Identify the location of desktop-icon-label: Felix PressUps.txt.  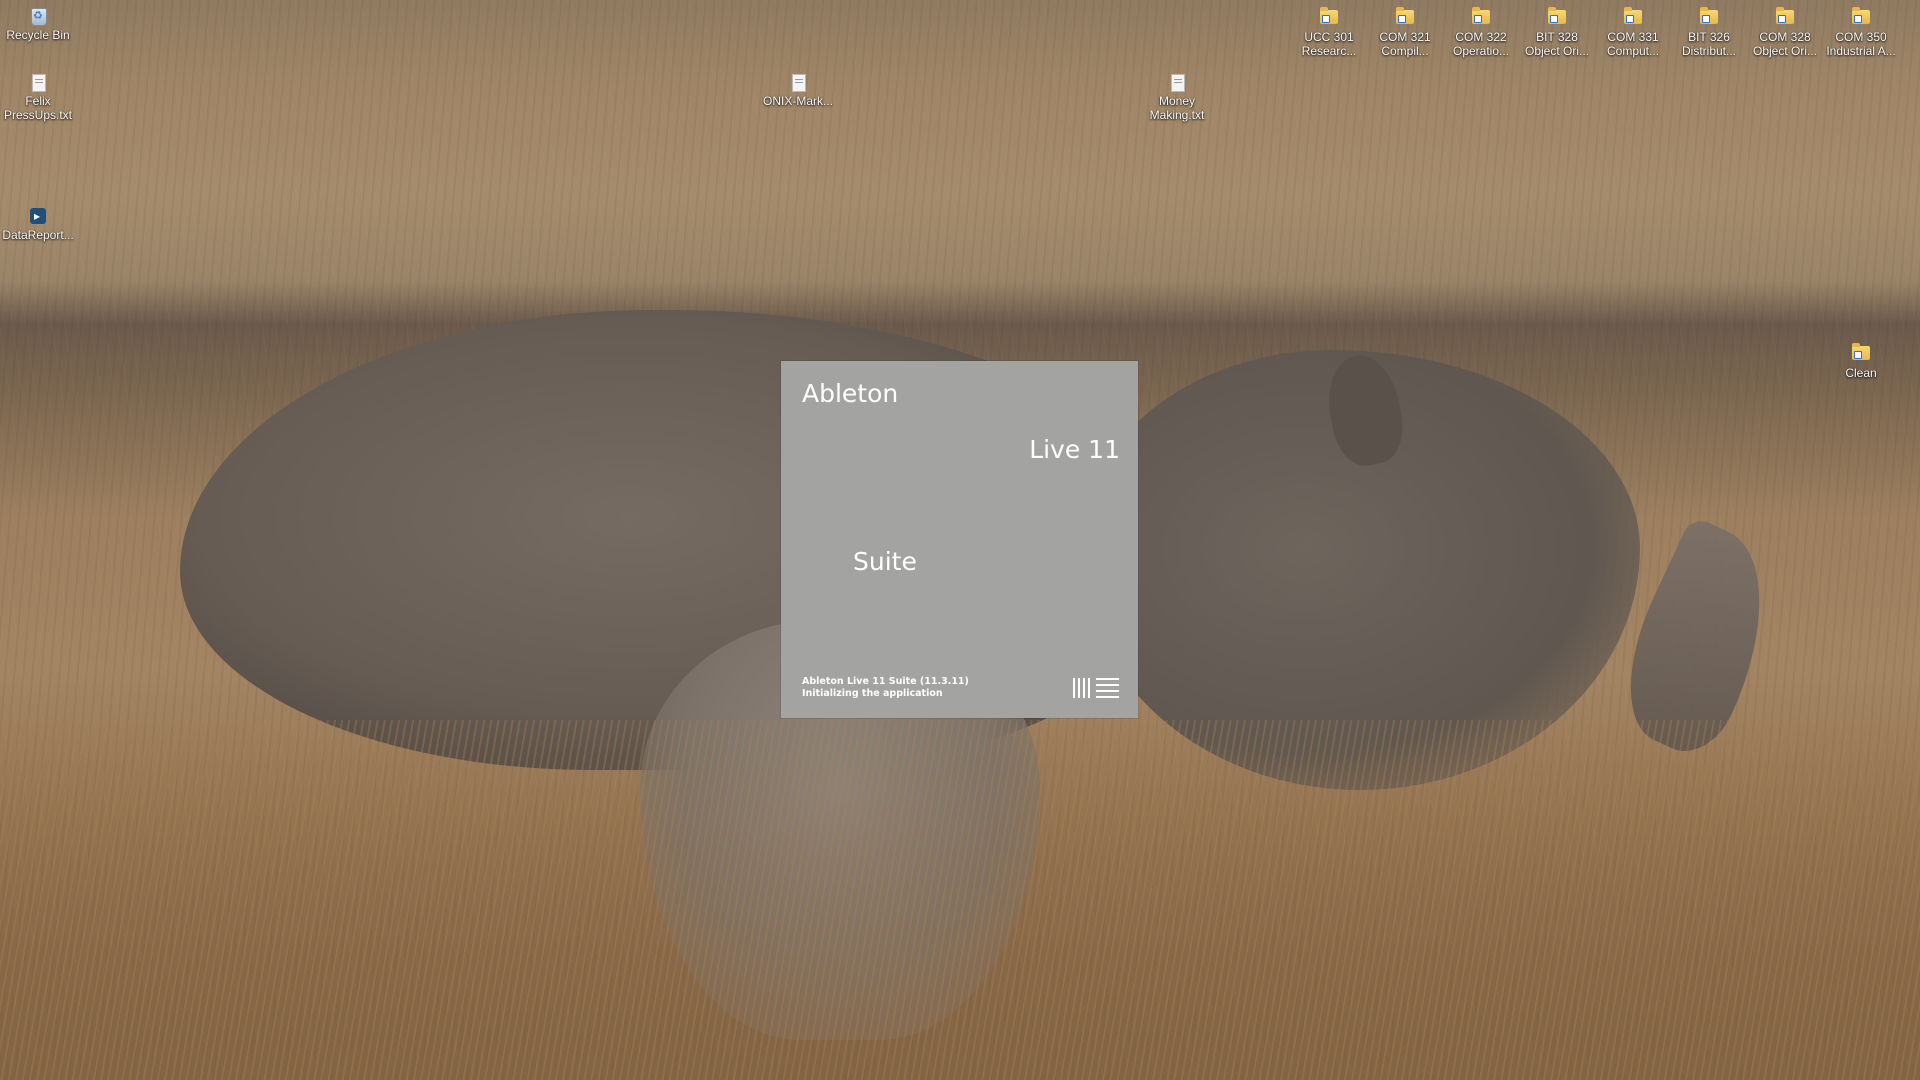
(37, 108).